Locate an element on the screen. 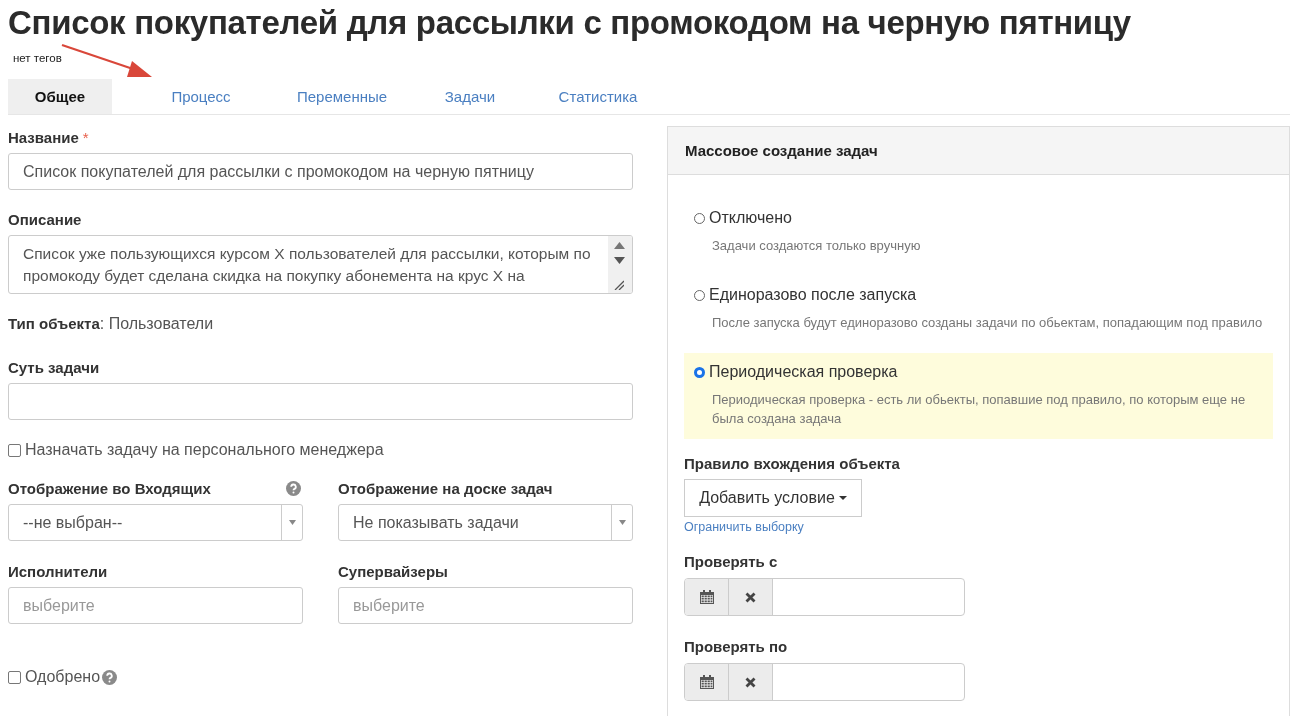  radio-label: Периодическая проверка is located at coordinates (803, 372).